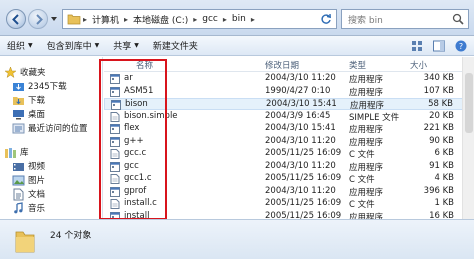 This screenshot has width=474, height=259. I want to click on sidebar-libraries-label: 库, so click(24, 153).